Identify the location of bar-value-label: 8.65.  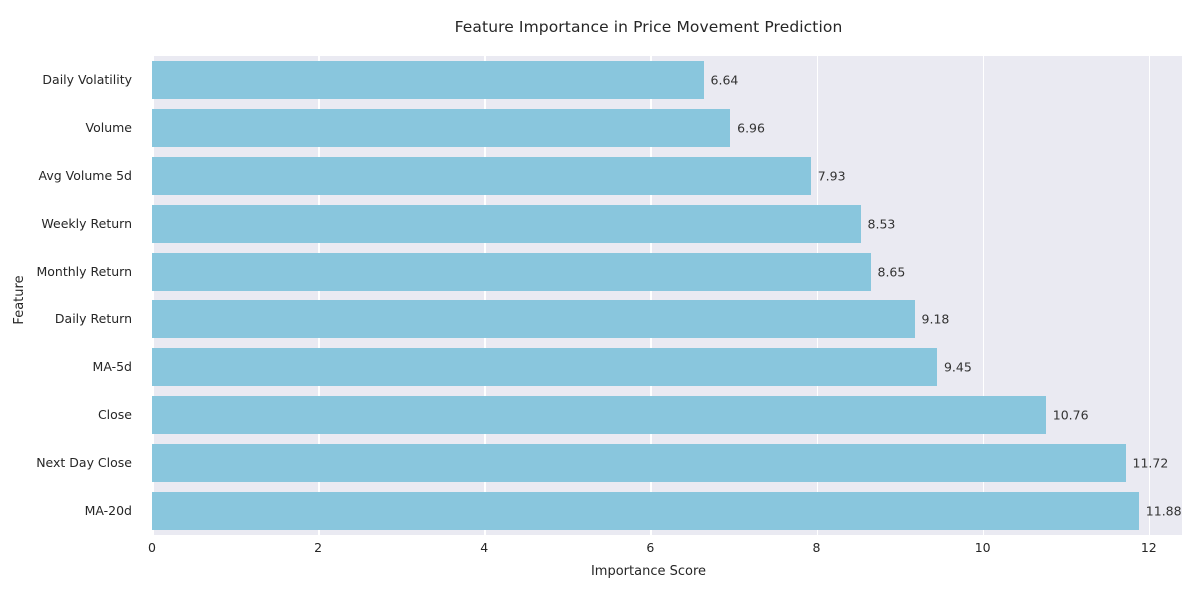
(891, 272).